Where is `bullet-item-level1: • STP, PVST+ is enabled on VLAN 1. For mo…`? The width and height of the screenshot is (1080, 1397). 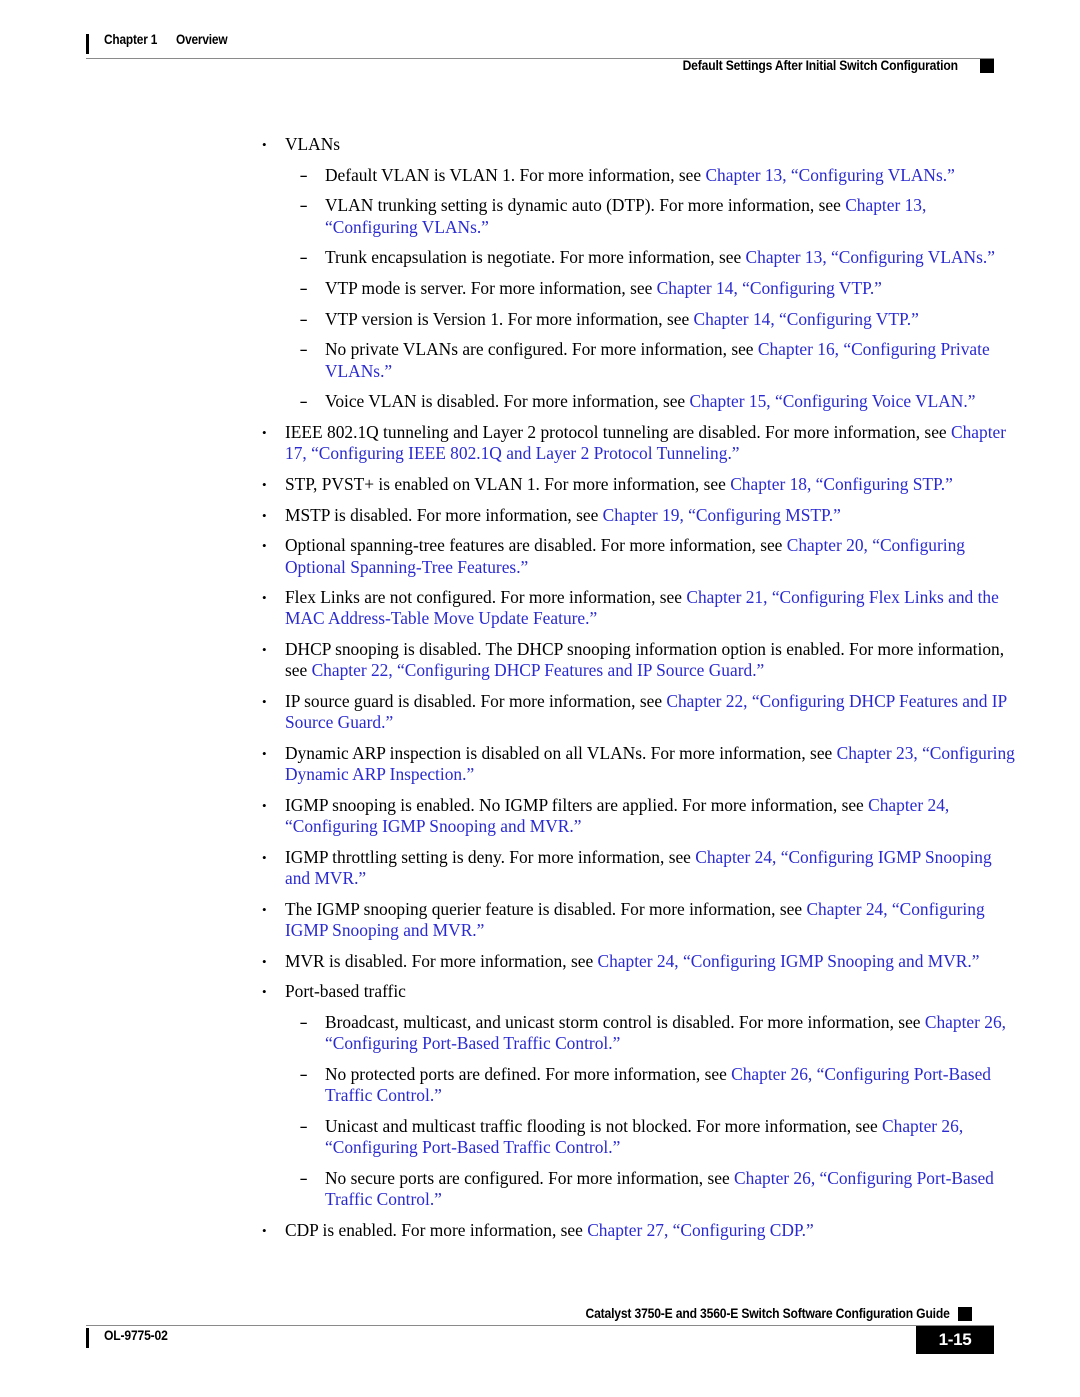 bullet-item-level1: • STP, PVST+ is enabled on VLAN 1. For mo… is located at coordinates (638, 484).